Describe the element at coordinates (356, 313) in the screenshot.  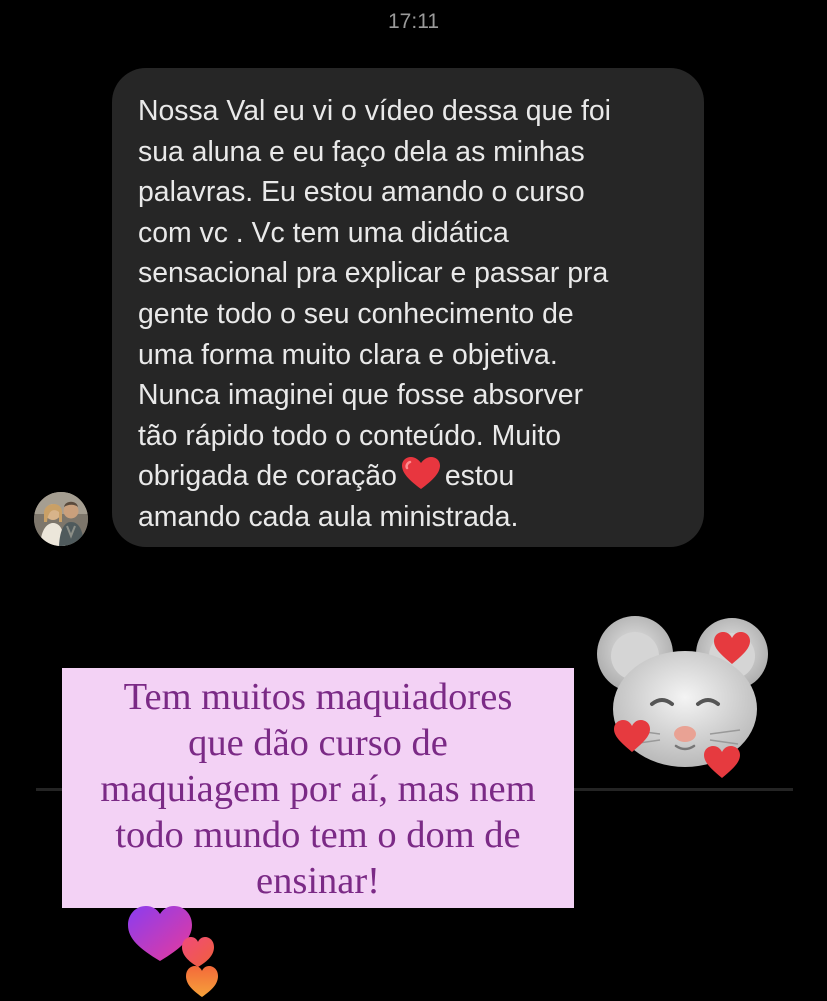
I see `message-line: gente todo o seu conhecimento de` at that location.